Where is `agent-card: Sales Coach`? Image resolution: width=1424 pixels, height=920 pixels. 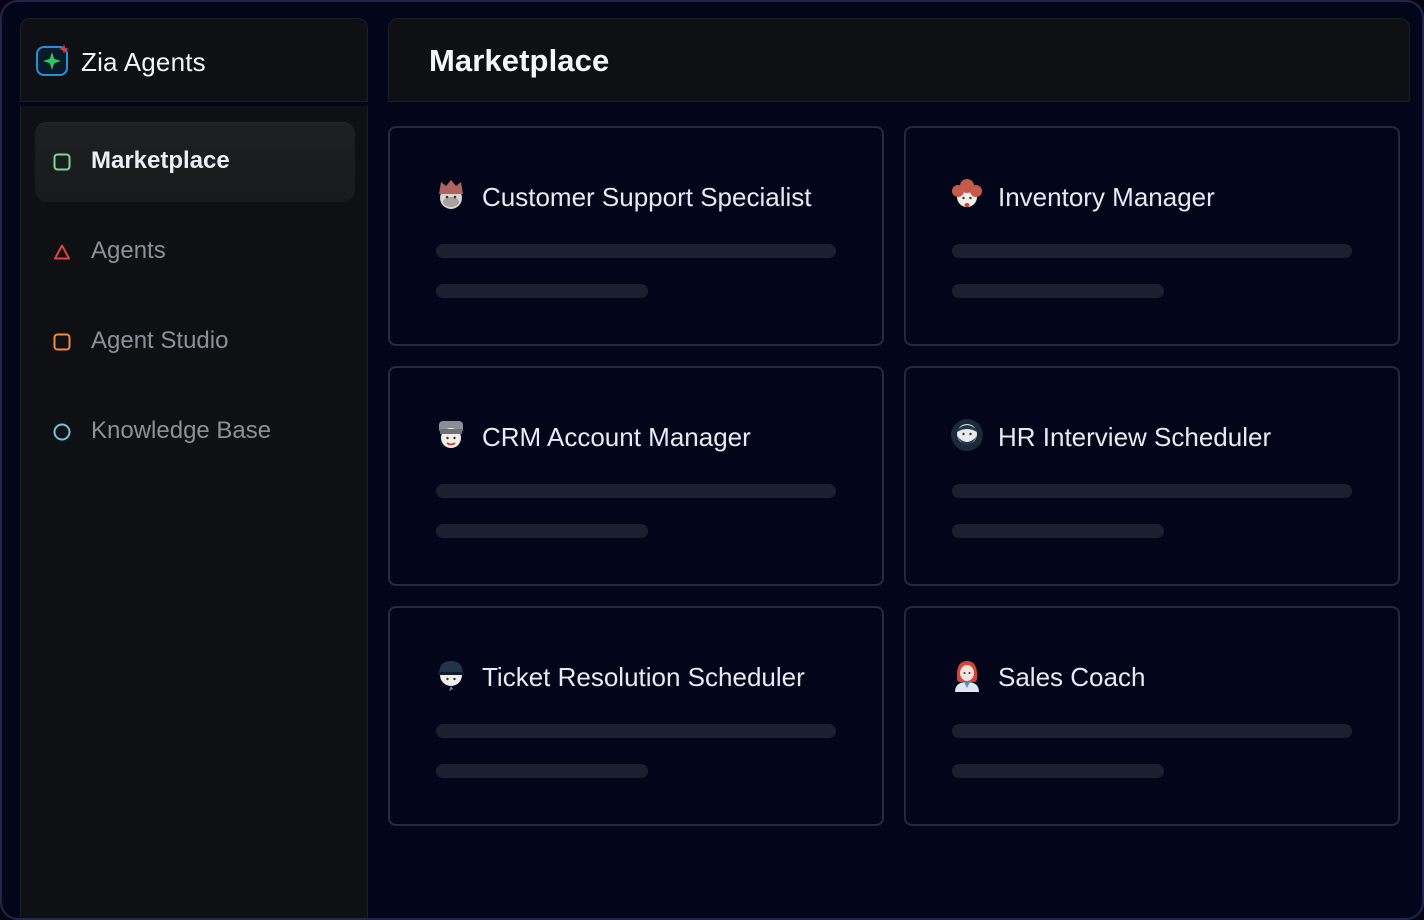
agent-card: Sales Coach is located at coordinates (1152, 716).